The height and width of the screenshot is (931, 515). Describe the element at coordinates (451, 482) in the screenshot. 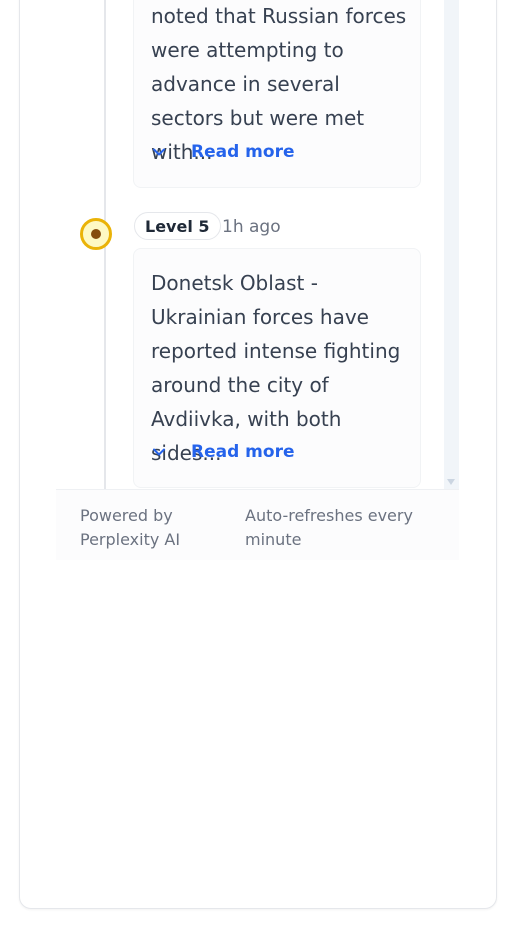

I see `scroll-down-arrow-icon` at that location.